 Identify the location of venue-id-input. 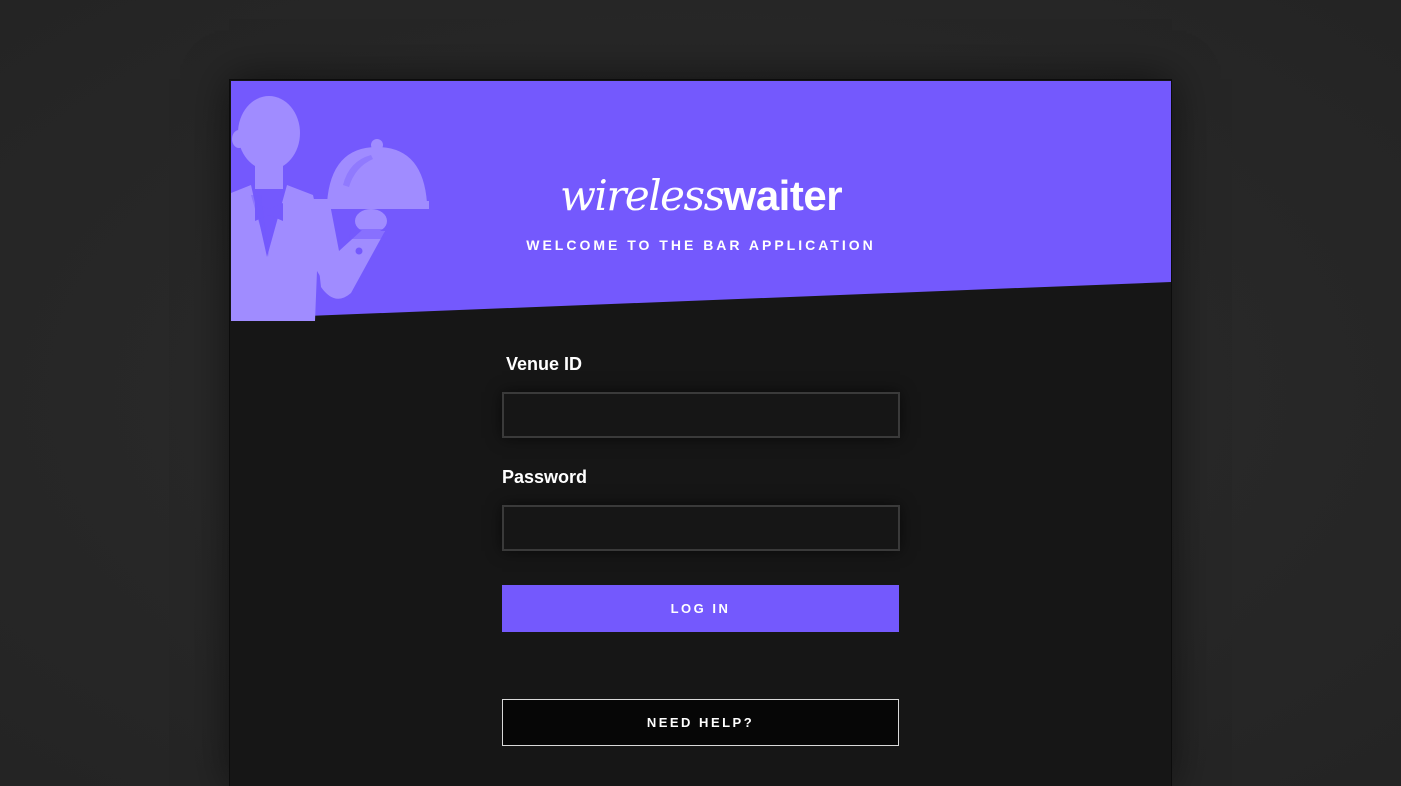
(701, 415).